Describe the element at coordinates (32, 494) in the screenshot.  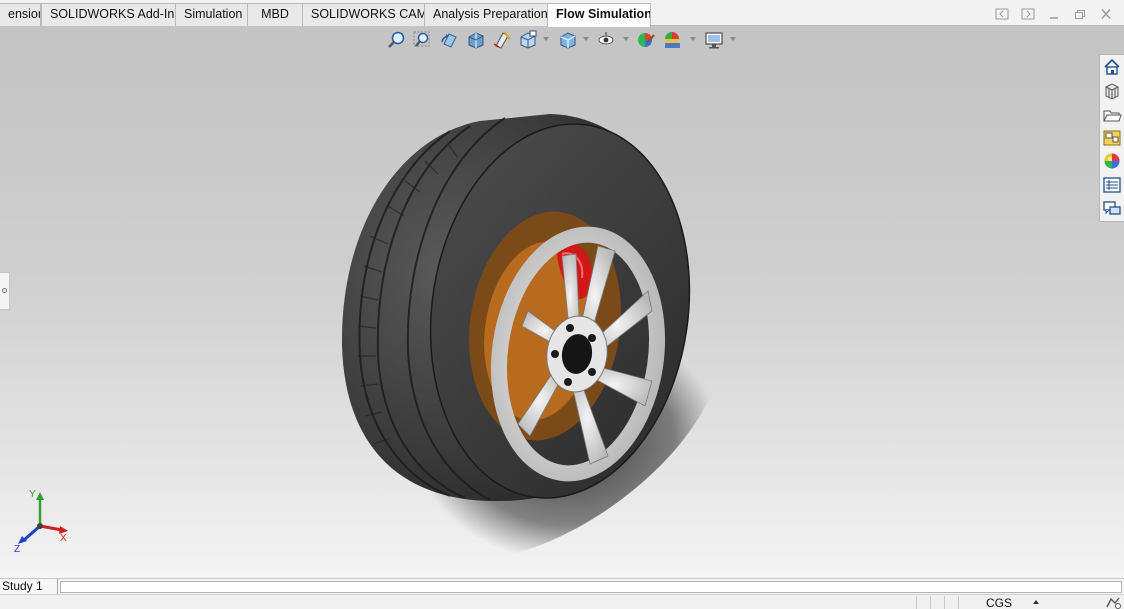
I see `triad-y-label: Y` at that location.